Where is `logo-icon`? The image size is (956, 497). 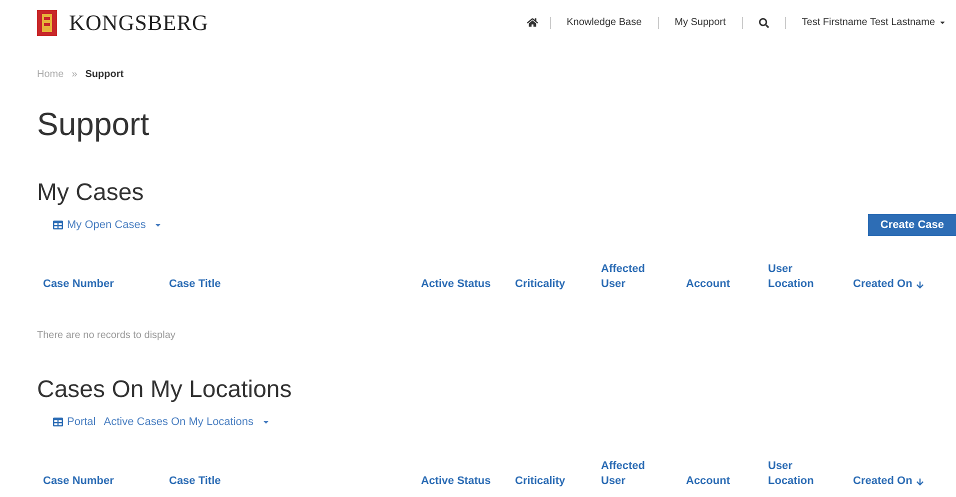 logo-icon is located at coordinates (47, 23).